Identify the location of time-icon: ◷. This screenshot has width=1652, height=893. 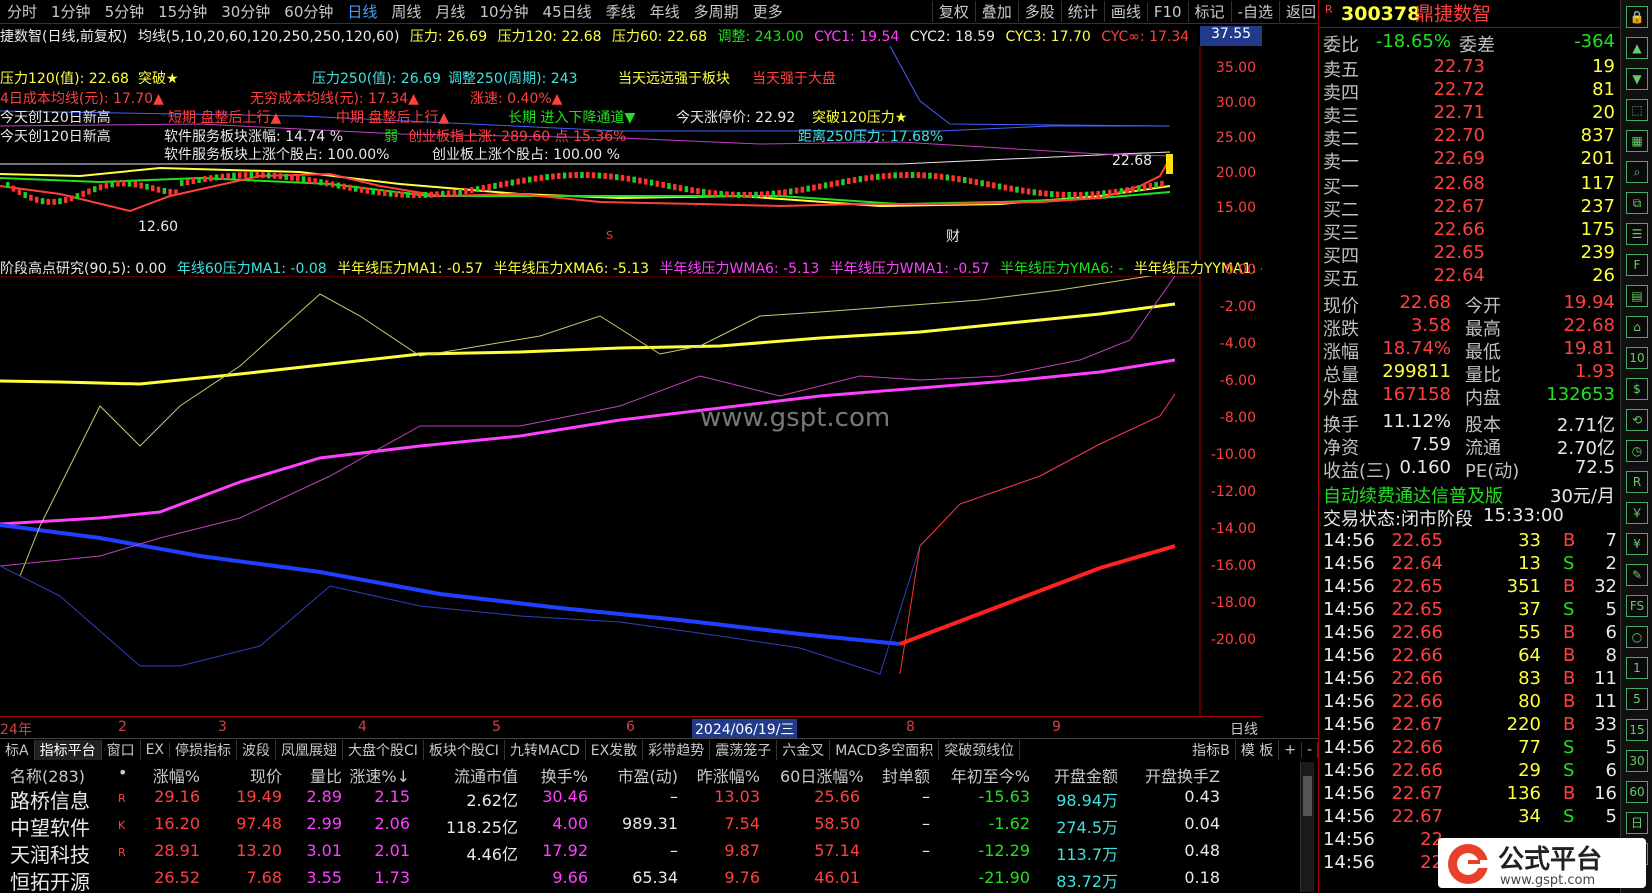
(1637, 451).